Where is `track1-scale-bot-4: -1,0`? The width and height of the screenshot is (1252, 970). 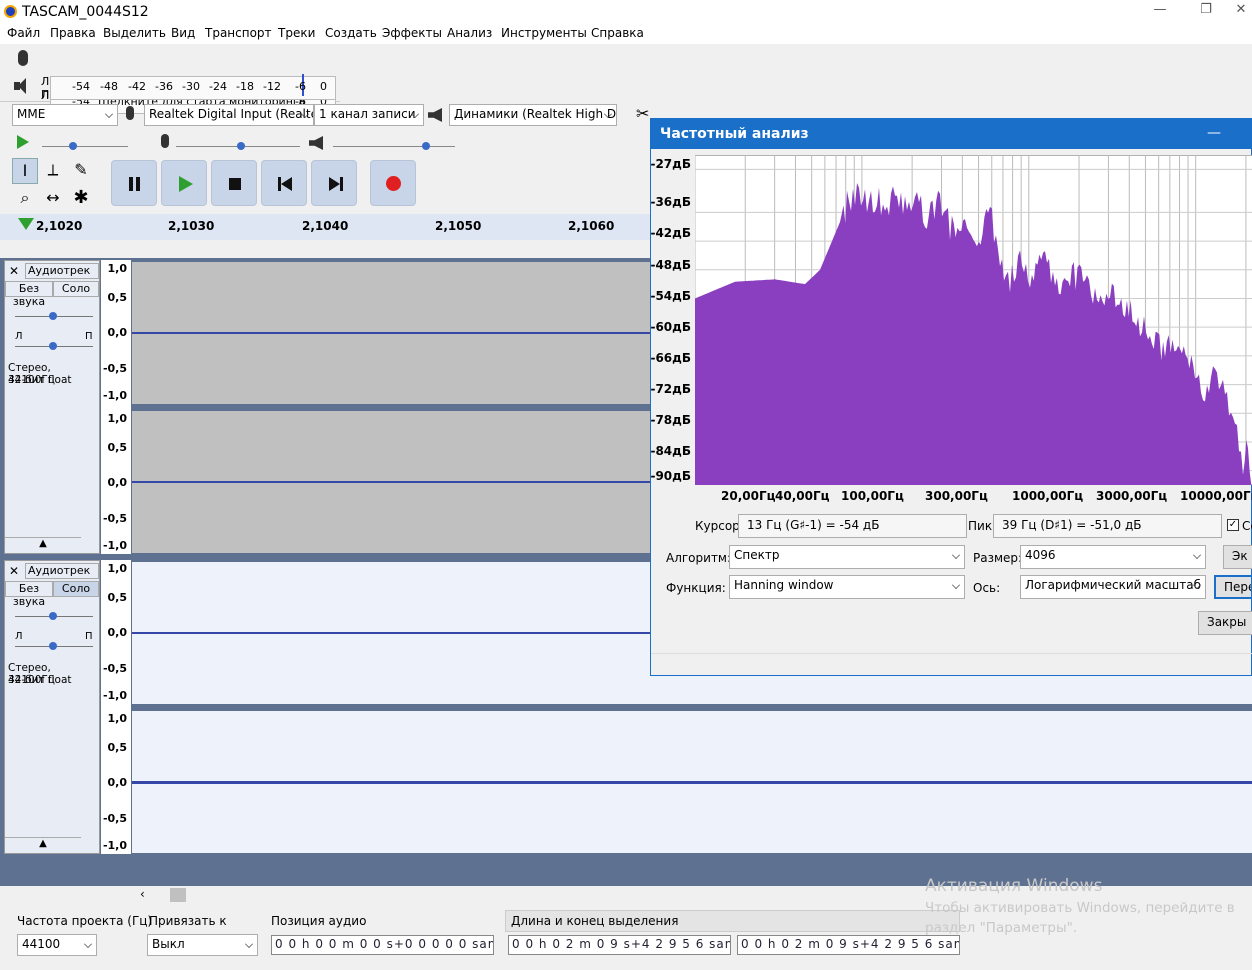
track1-scale-bot-4: -1,0 is located at coordinates (114, 545).